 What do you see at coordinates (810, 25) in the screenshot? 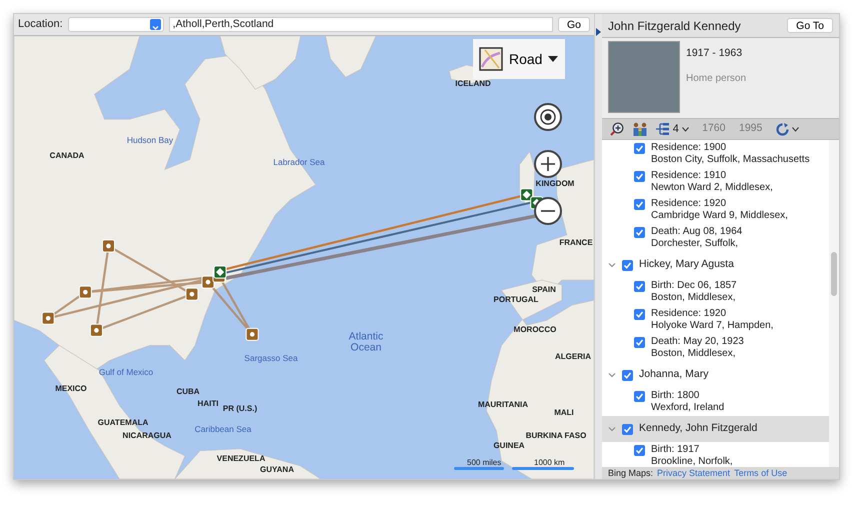
I see `go-to-button: Go To` at bounding box center [810, 25].